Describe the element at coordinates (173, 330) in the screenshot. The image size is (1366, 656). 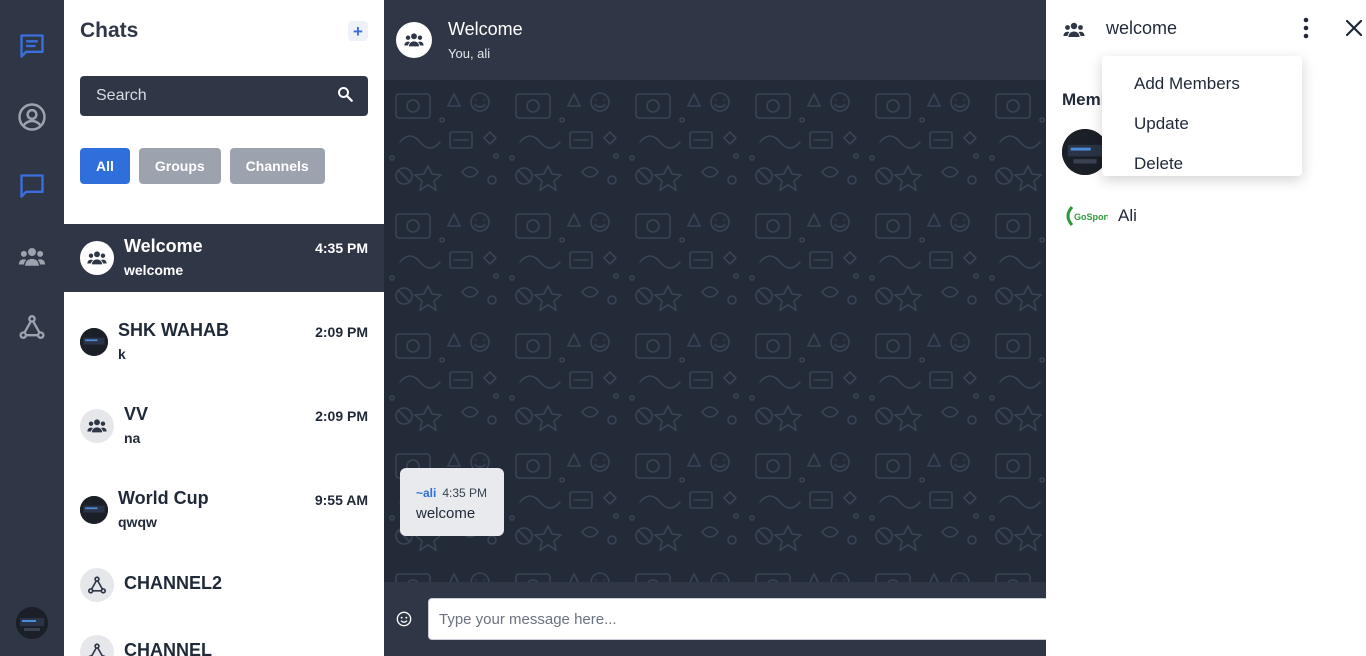
I see `chat-name: SHK WAHAB` at that location.